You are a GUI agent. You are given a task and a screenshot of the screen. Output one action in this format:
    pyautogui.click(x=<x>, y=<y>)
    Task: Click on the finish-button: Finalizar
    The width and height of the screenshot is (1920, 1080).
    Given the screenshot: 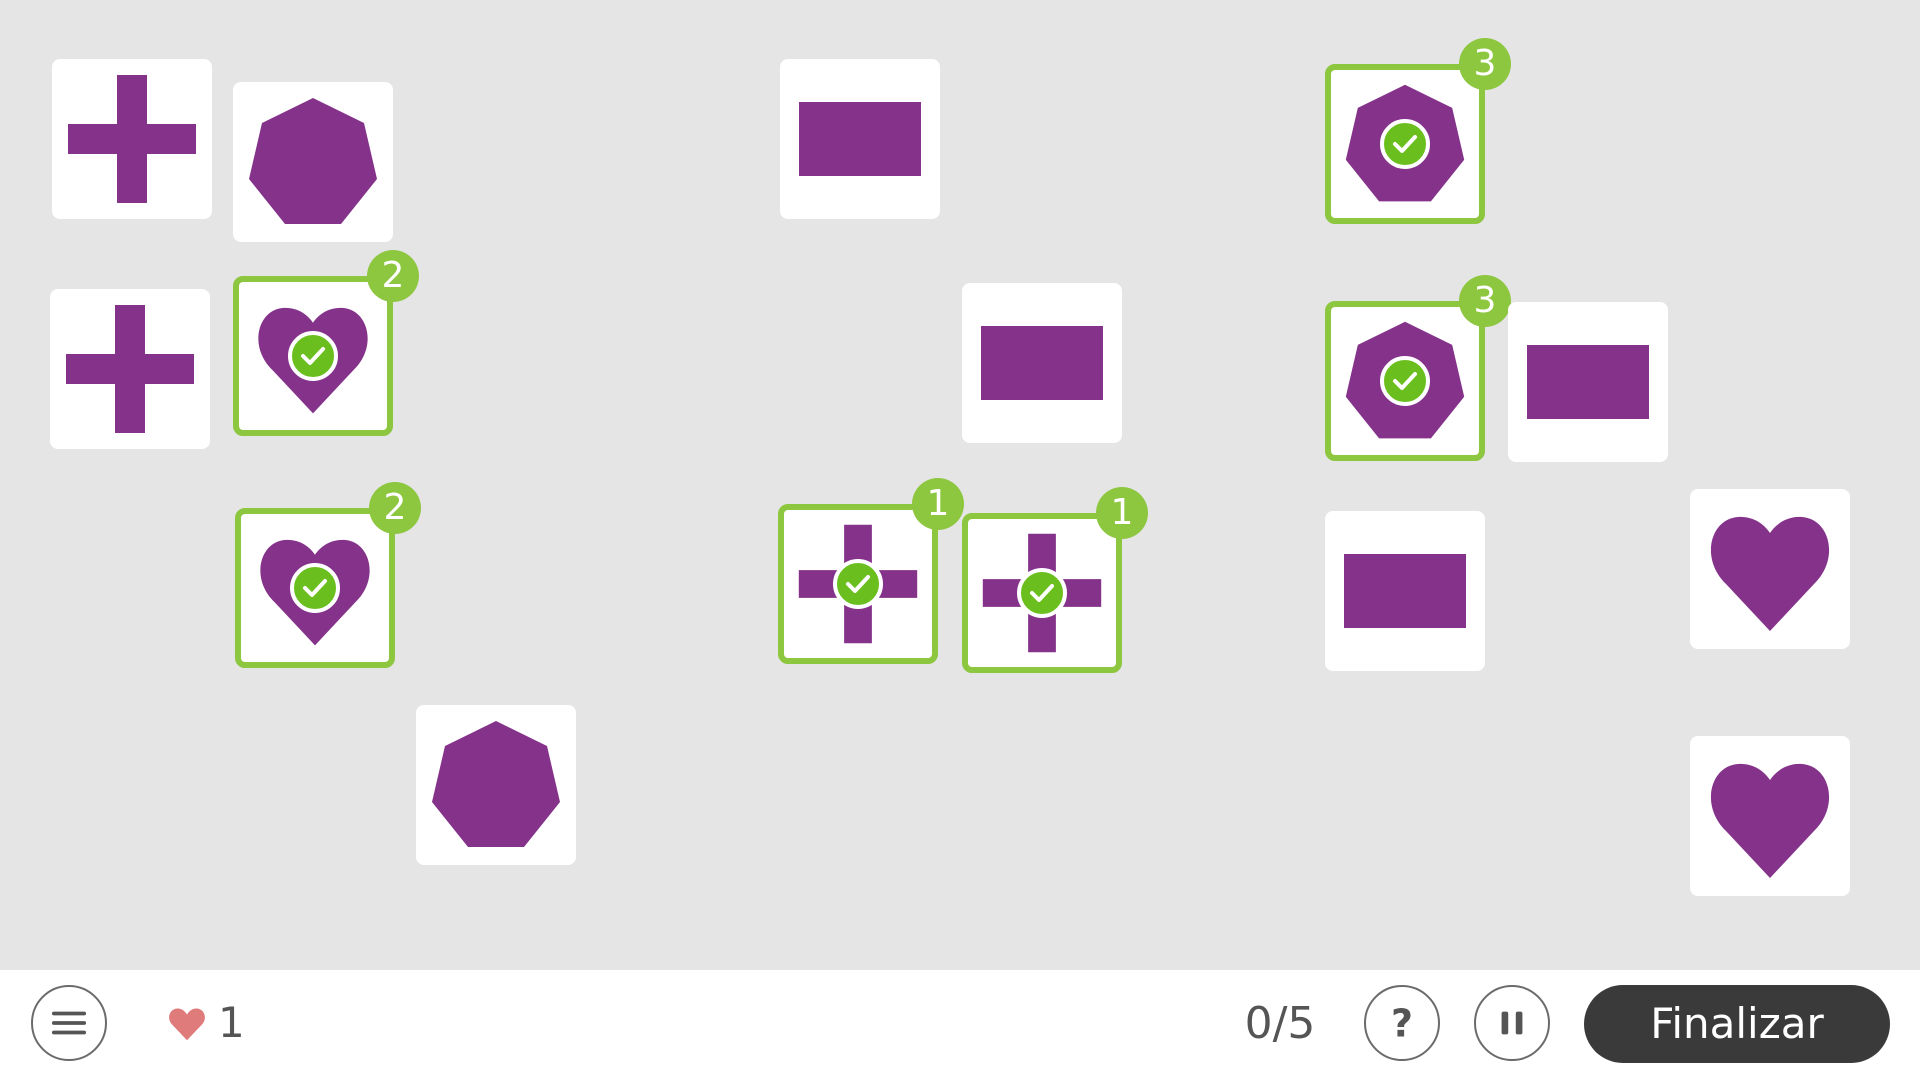 What is the action you would take?
    pyautogui.click(x=1737, y=1024)
    